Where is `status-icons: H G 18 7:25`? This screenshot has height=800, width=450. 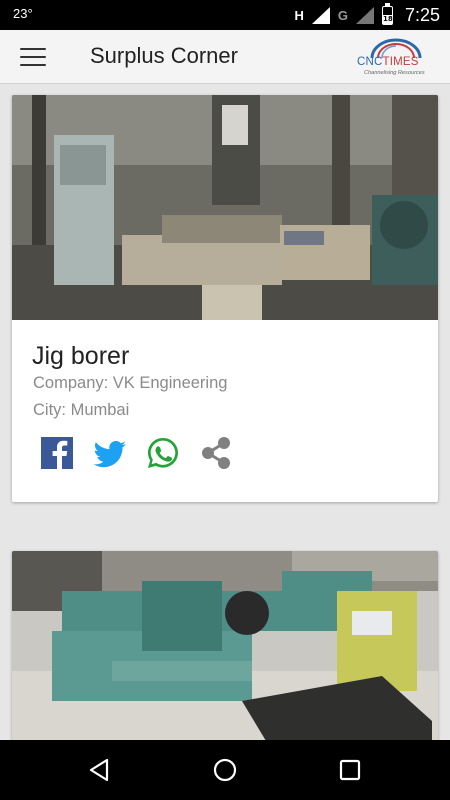
status-icons: H G 18 7:25 is located at coordinates (367, 14).